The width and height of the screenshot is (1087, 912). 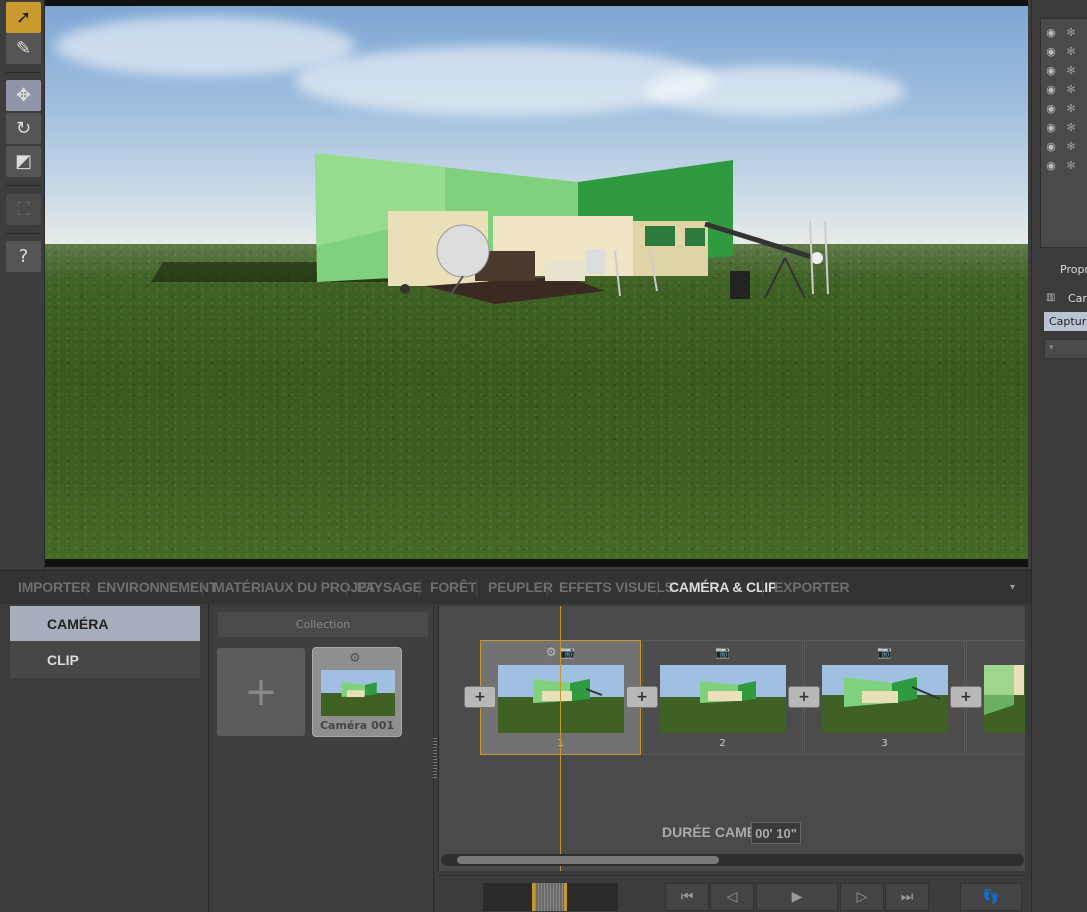 I want to click on play-button: ▶, so click(x=797, y=897).